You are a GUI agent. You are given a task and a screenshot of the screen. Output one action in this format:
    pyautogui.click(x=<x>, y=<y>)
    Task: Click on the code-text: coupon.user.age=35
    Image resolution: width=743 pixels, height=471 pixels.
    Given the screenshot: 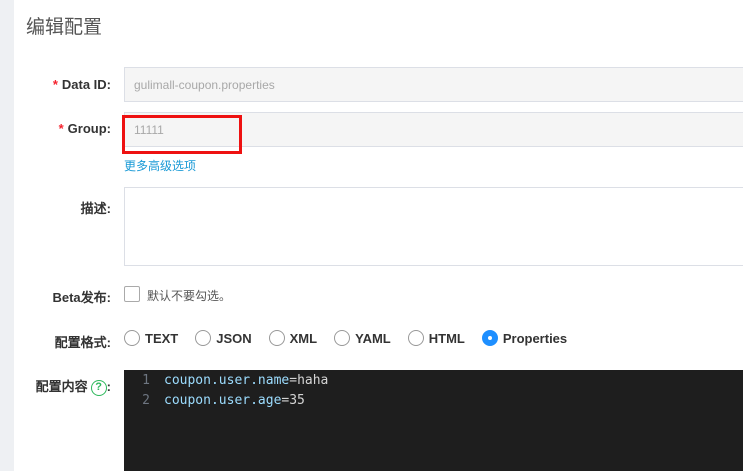 What is the action you would take?
    pyautogui.click(x=234, y=400)
    